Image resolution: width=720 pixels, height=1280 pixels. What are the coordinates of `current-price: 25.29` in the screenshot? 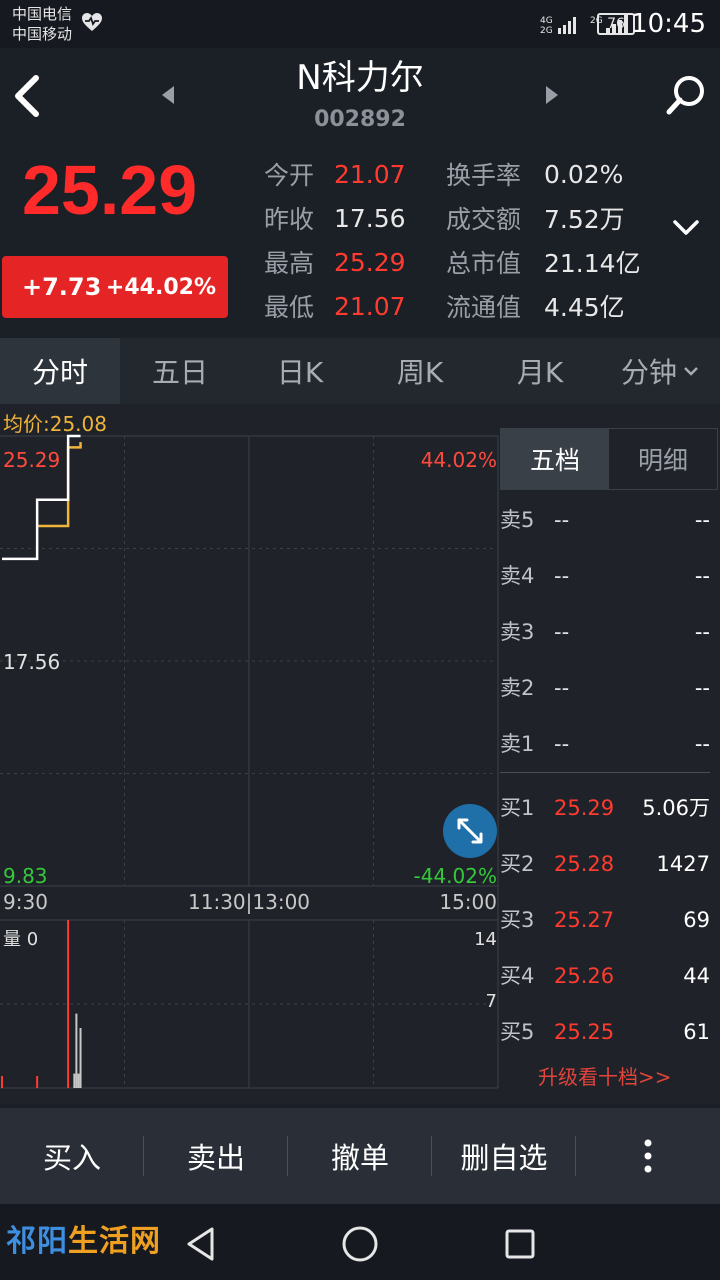 It's located at (110, 190).